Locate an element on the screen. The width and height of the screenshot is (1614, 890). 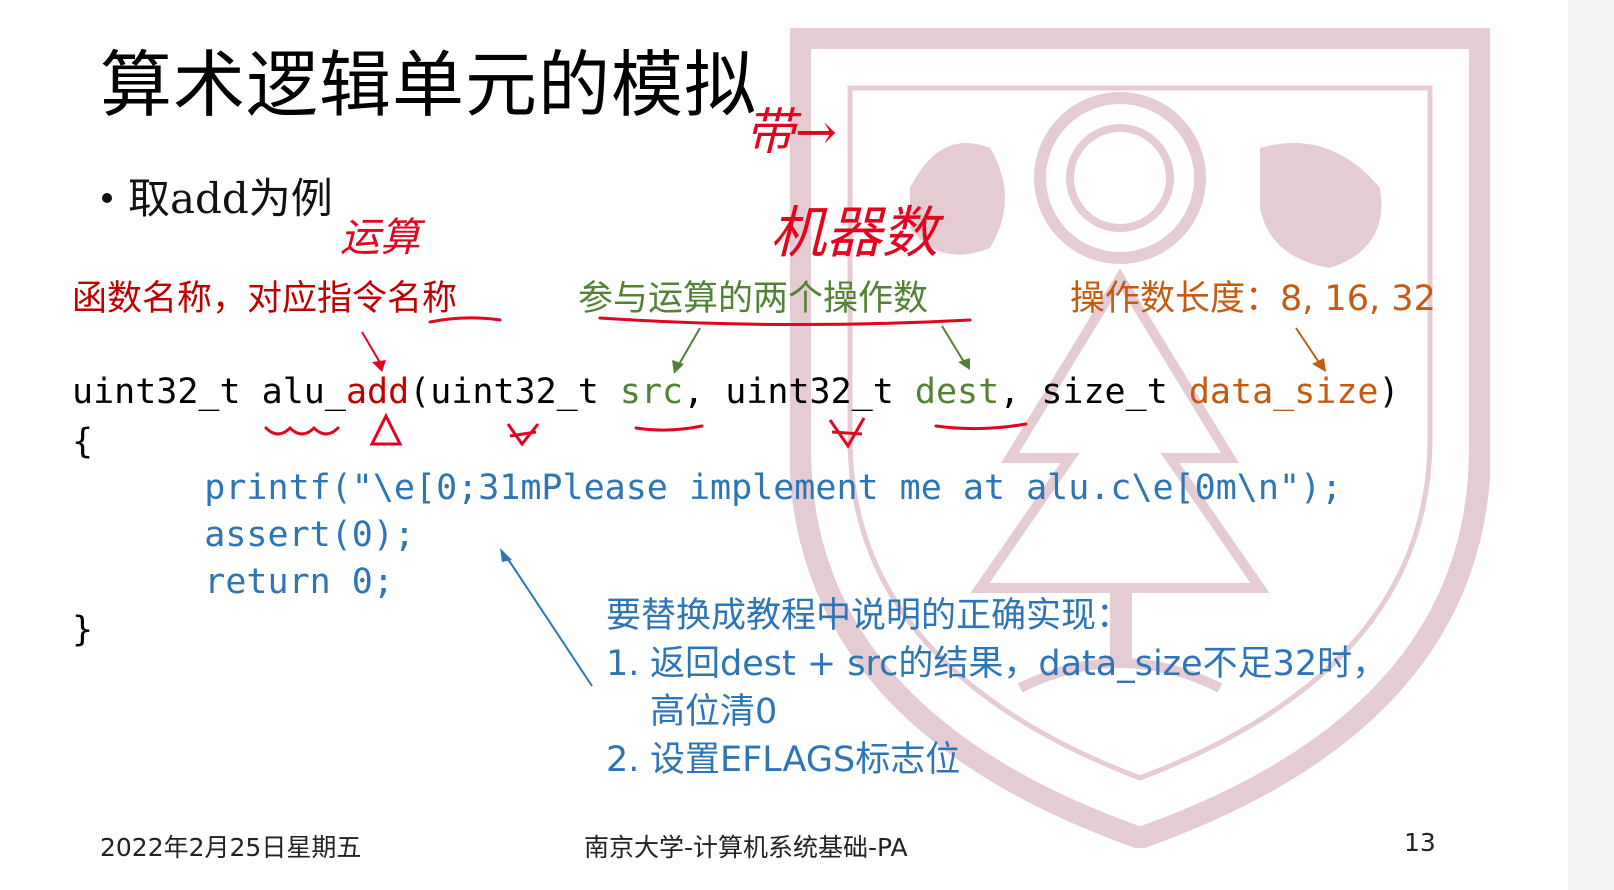
arrow-dest is located at coordinates (955, 347).